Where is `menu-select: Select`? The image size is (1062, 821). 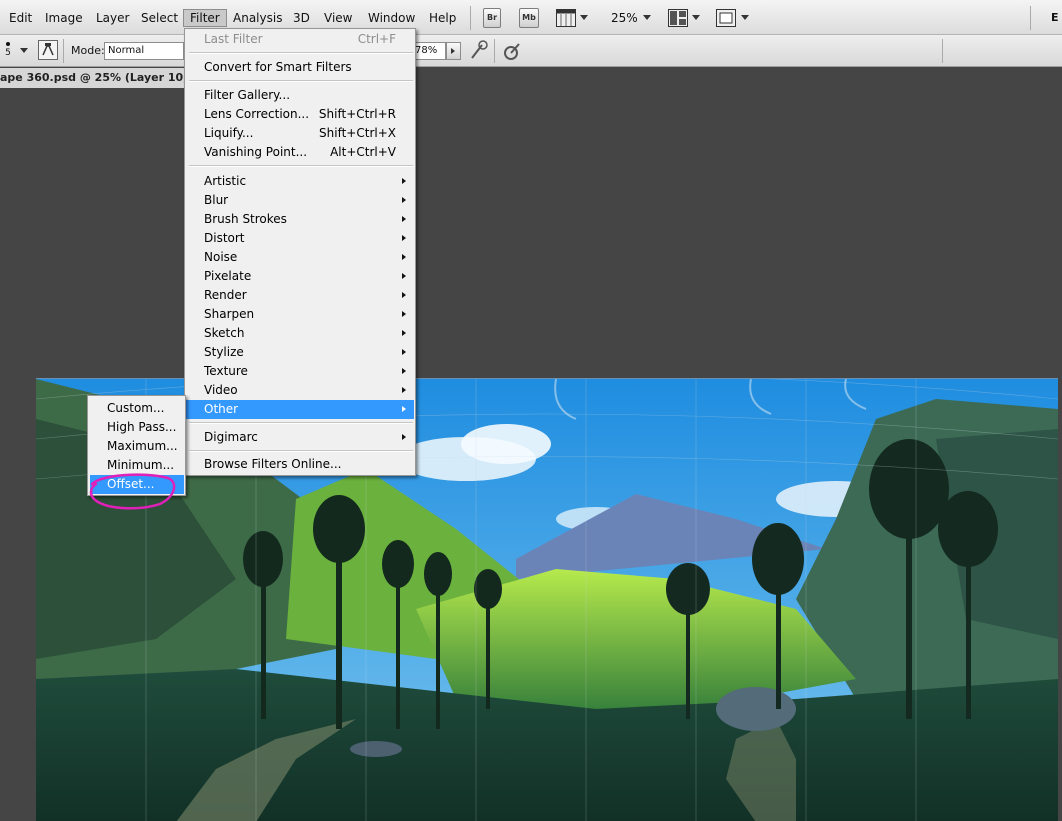
menu-select: Select is located at coordinates (159, 18).